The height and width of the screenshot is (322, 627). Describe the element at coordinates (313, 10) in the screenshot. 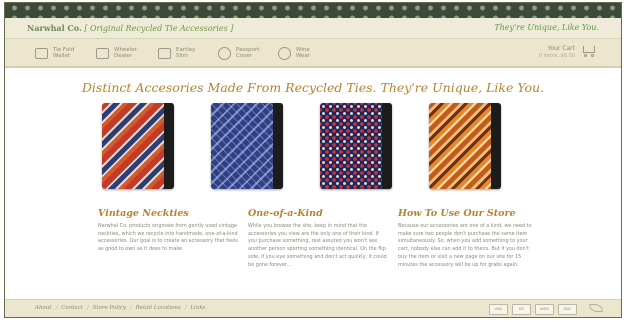

I see `dotted-header-band` at that location.